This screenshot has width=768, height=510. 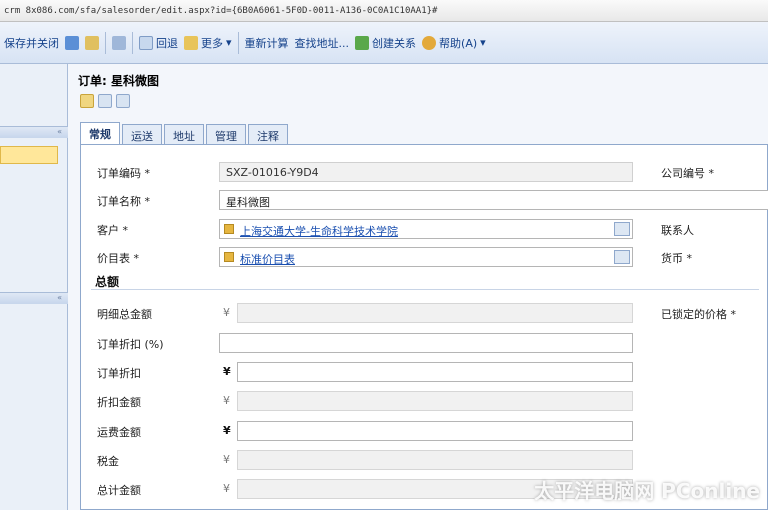 What do you see at coordinates (107, 282) in the screenshot?
I see `totals-section-title: 总额` at bounding box center [107, 282].